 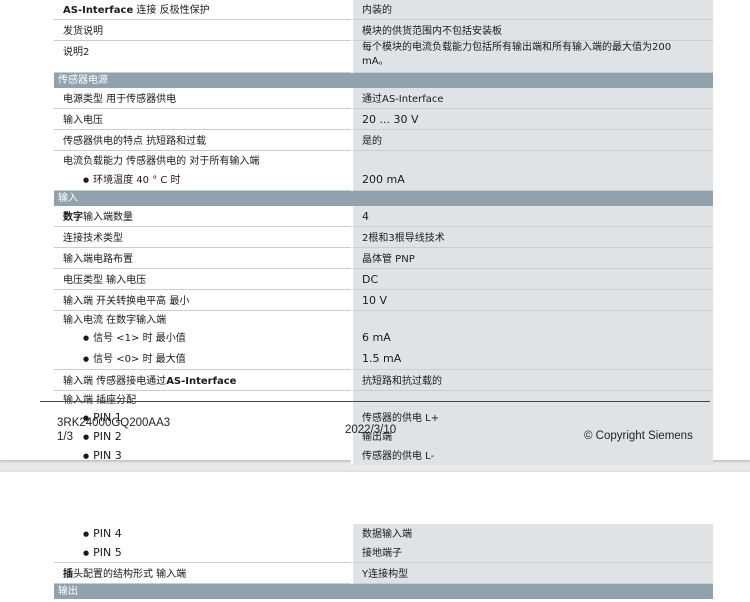 What do you see at coordinates (65, 437) in the screenshot?
I see `footer-page-number: 1/3` at bounding box center [65, 437].